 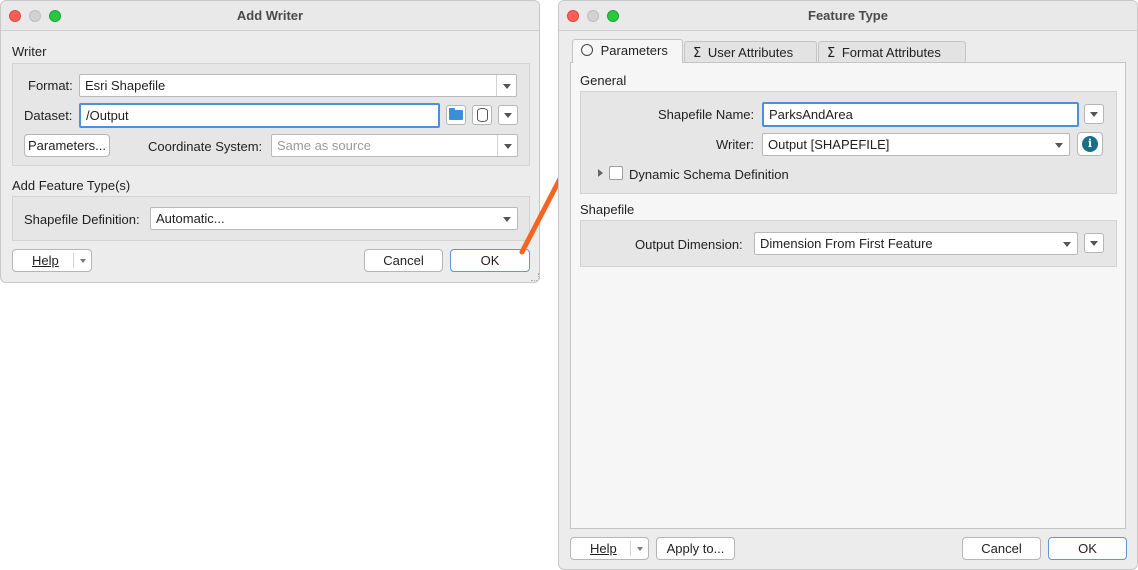 I want to click on tab-parameters-label: Parameters, so click(x=634, y=50).